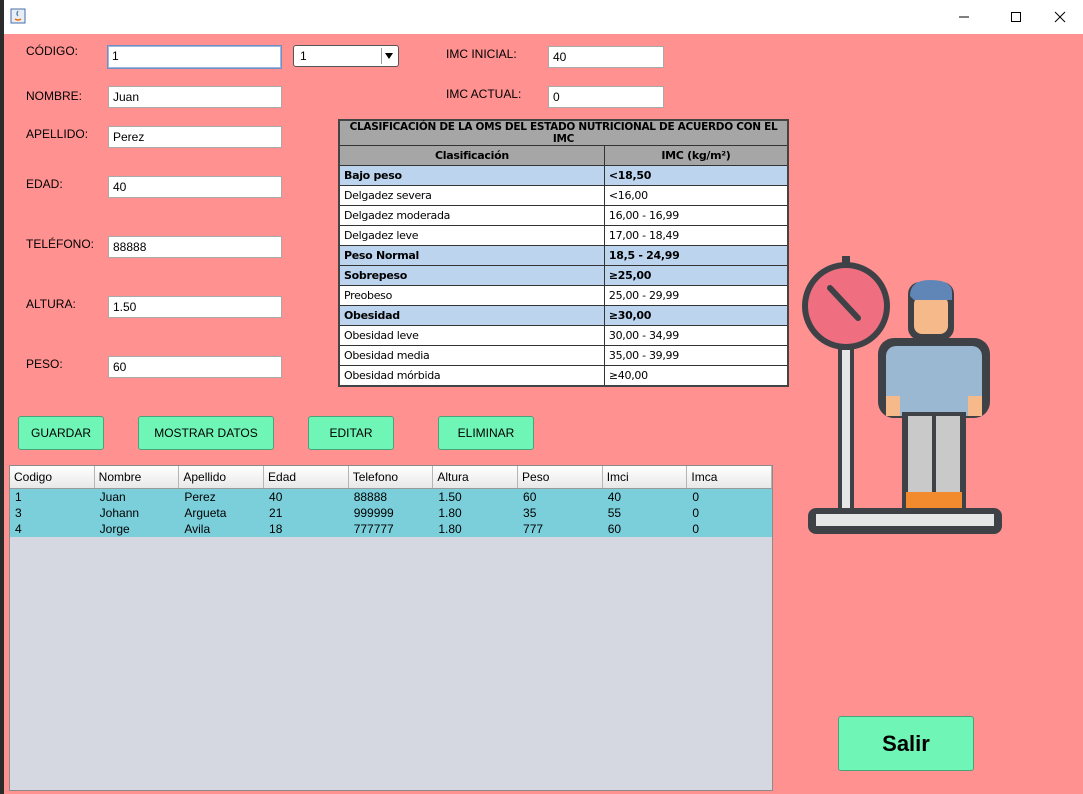 The height and width of the screenshot is (794, 1083). I want to click on maximize-icon, so click(1016, 17).